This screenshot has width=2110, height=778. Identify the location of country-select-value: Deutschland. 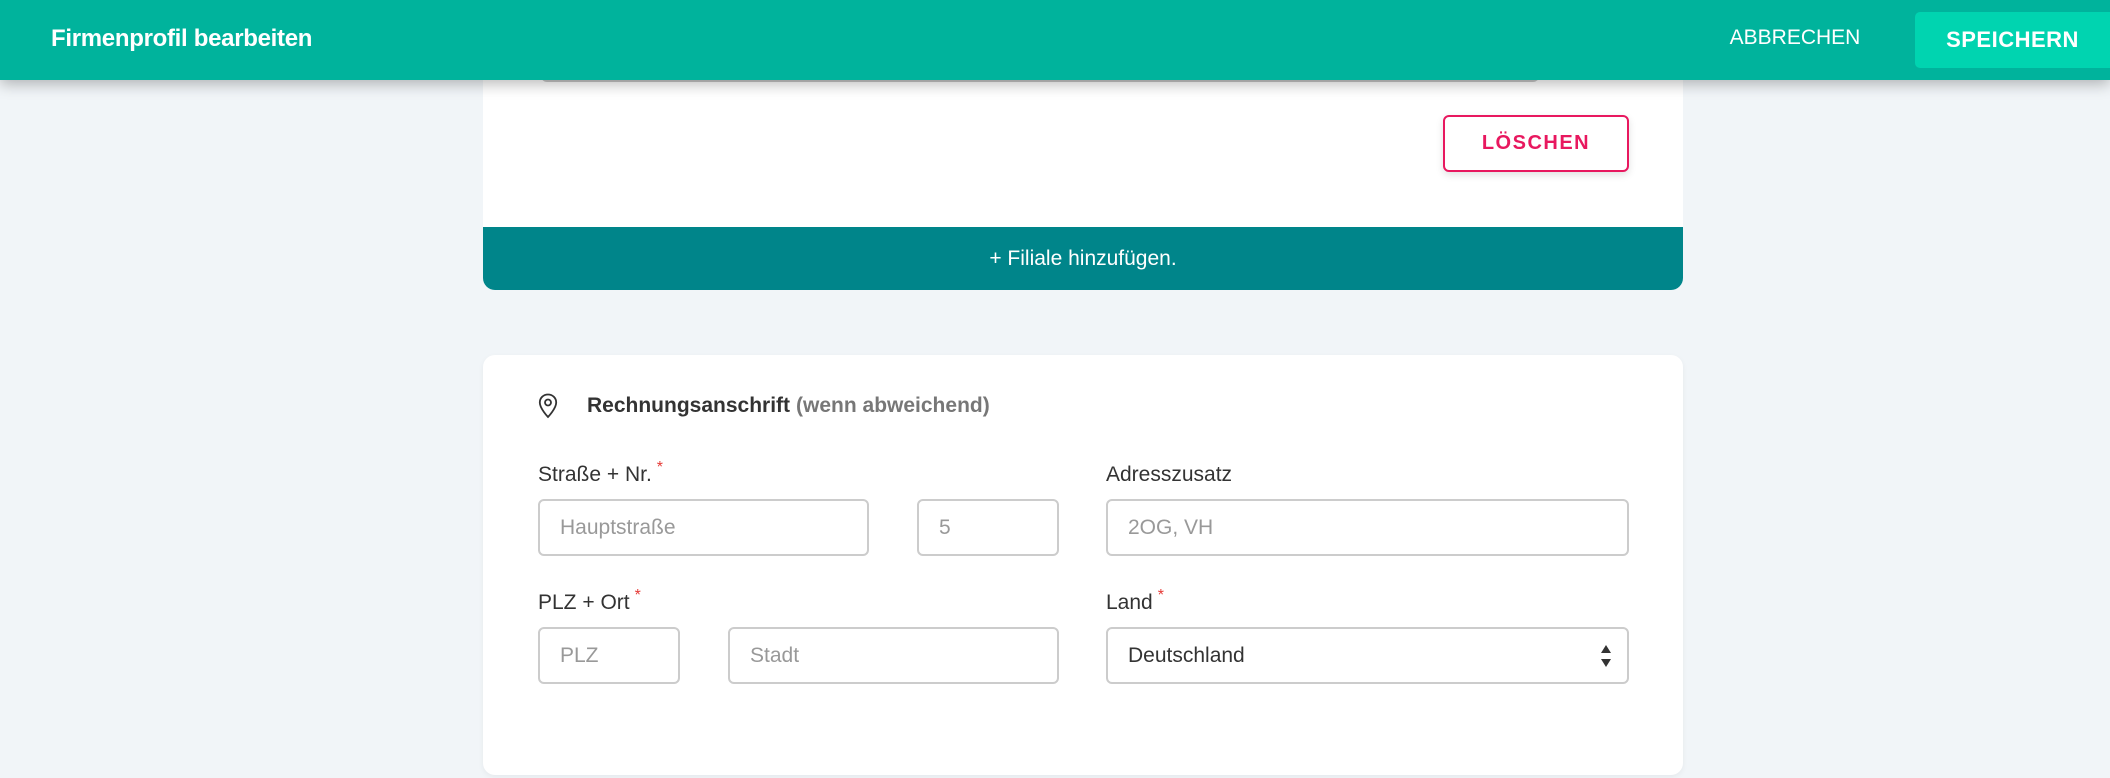
(1186, 655).